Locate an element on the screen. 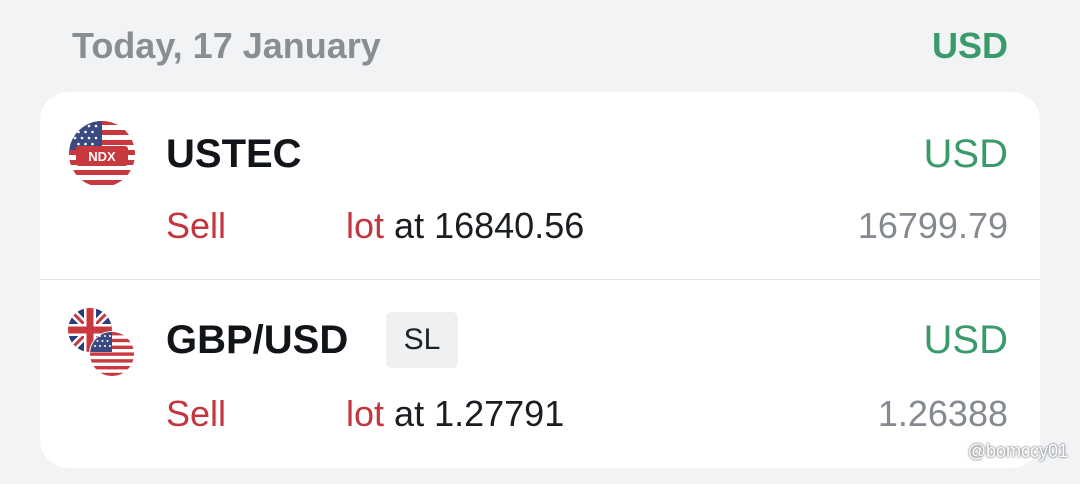 The width and height of the screenshot is (1080, 484). symbol-label: USTEC is located at coordinates (234, 154).